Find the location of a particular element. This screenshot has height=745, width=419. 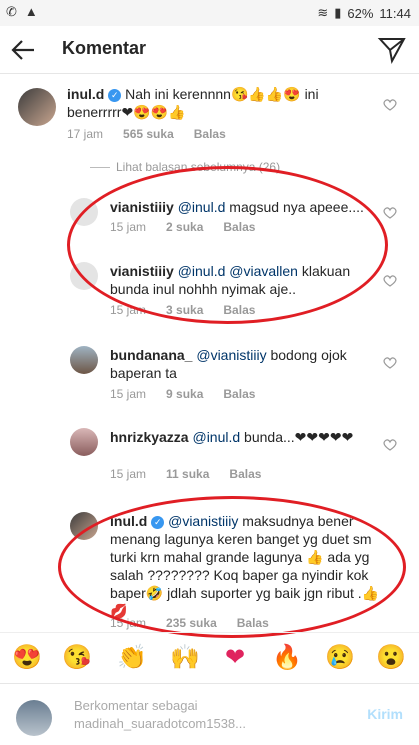

mention-link: @inul.d is located at coordinates (216, 437).